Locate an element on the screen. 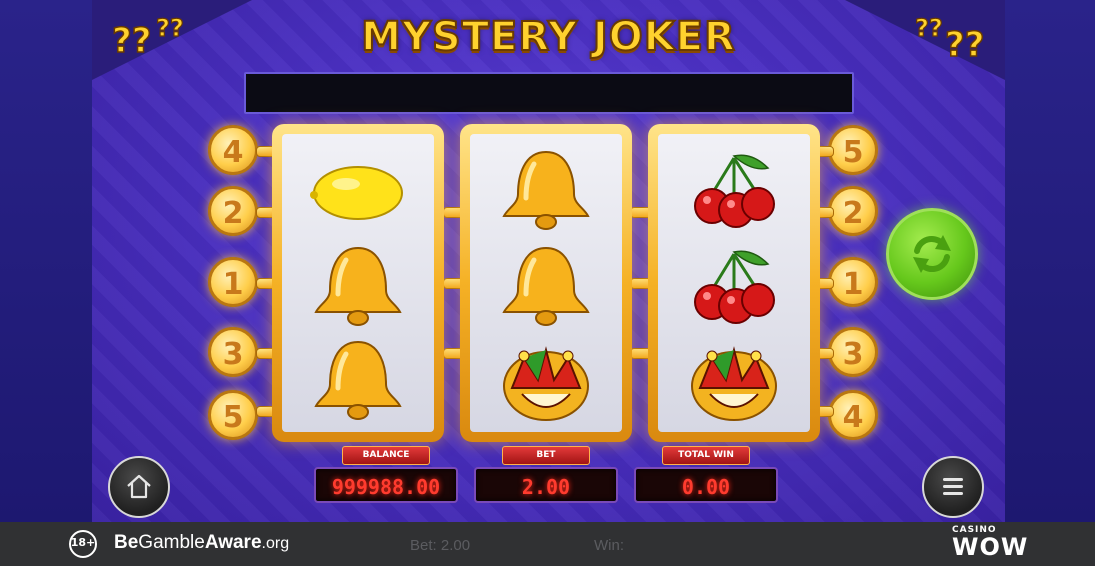 The height and width of the screenshot is (566, 1095). bet-meter: BET 2.00 is located at coordinates (546, 474).